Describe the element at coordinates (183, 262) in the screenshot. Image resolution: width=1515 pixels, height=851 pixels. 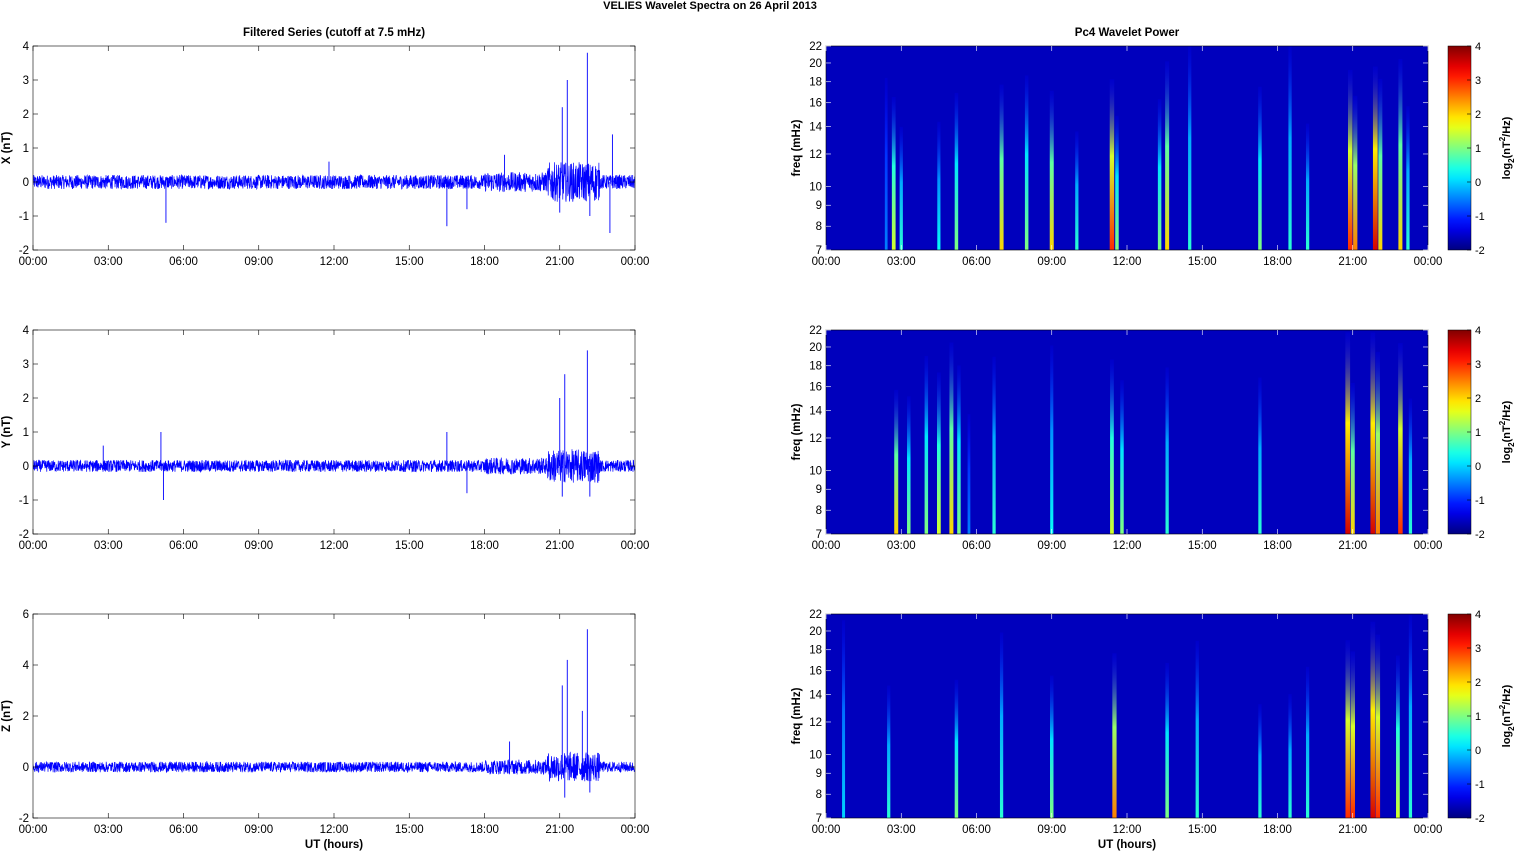
I see `x-tick-label: 06:00` at that location.